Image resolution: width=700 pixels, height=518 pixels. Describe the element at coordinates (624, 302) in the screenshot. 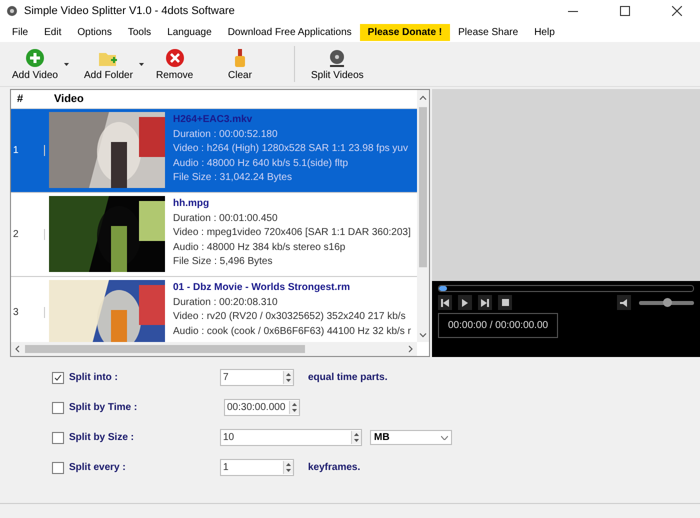

I see `speaker-icon` at that location.